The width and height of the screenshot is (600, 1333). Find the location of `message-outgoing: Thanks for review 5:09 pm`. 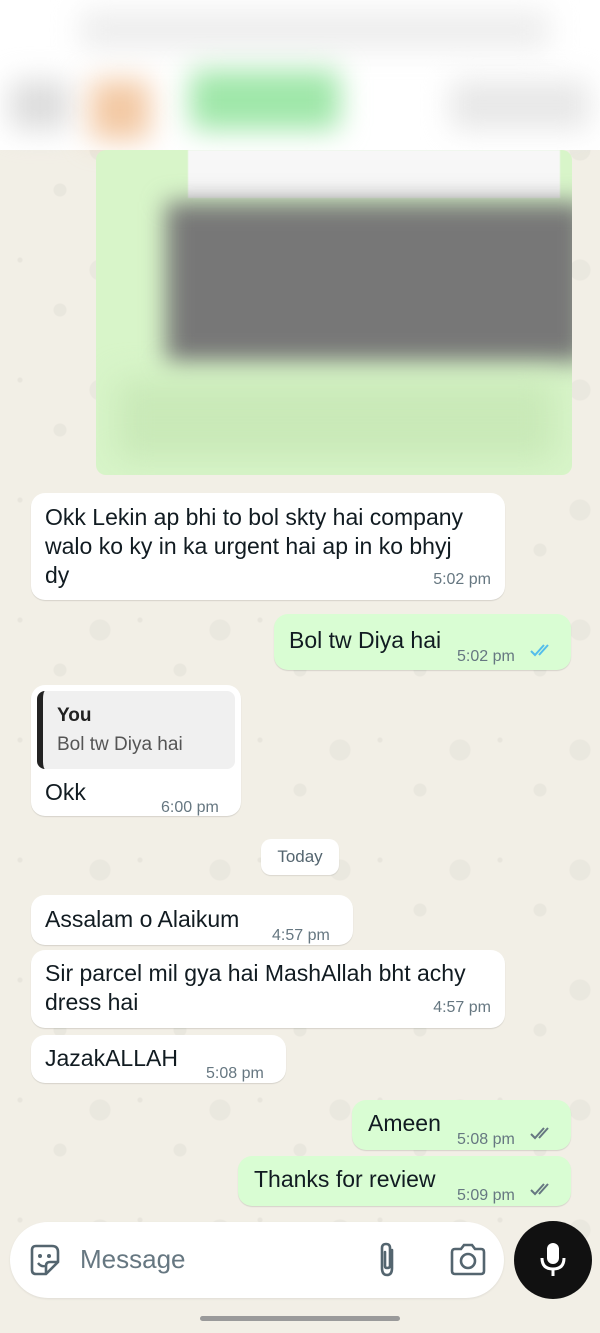

message-outgoing: Thanks for review 5:09 pm is located at coordinates (404, 1181).